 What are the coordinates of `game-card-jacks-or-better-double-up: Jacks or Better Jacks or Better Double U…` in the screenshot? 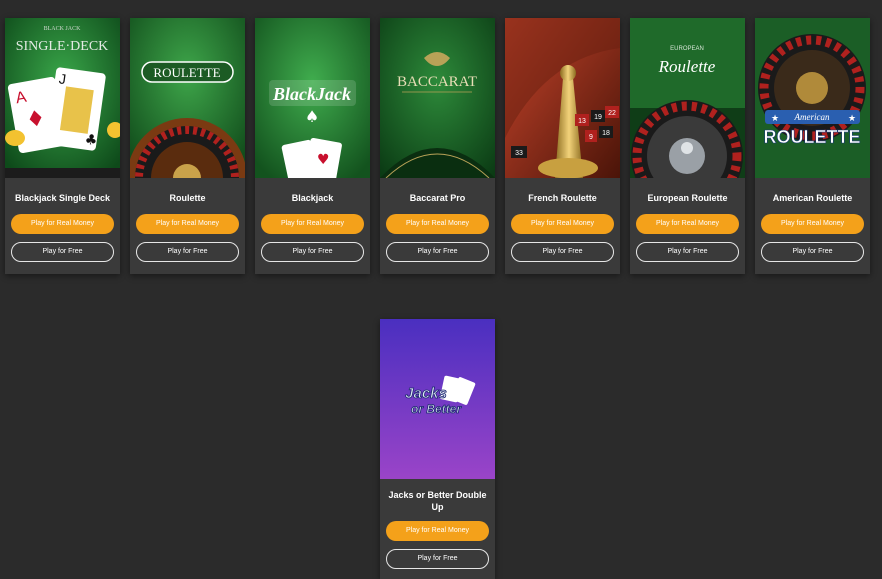 It's located at (437, 449).